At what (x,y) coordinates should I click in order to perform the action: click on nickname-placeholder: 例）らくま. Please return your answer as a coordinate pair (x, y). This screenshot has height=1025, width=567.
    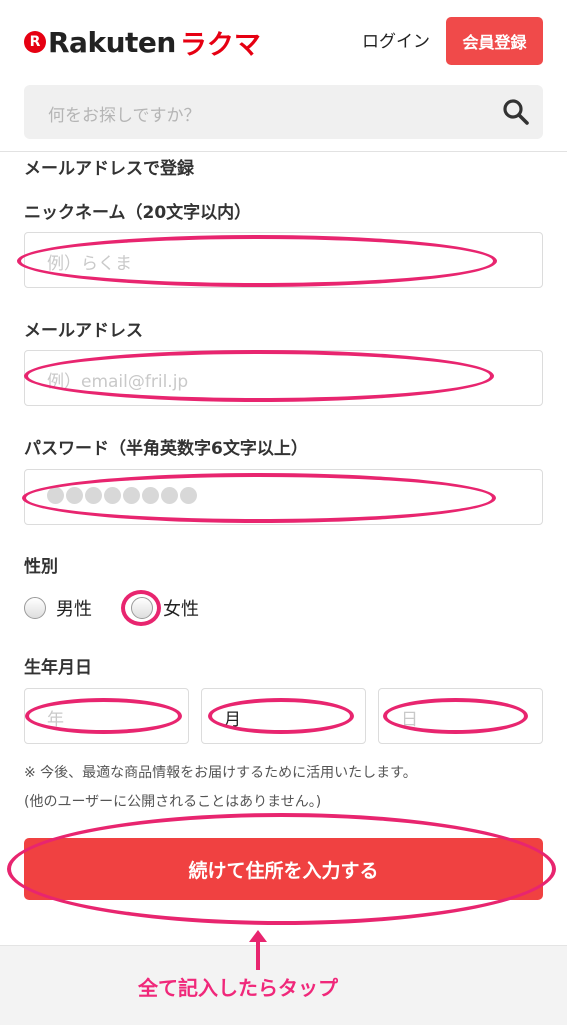
    Looking at the image, I should click on (89, 264).